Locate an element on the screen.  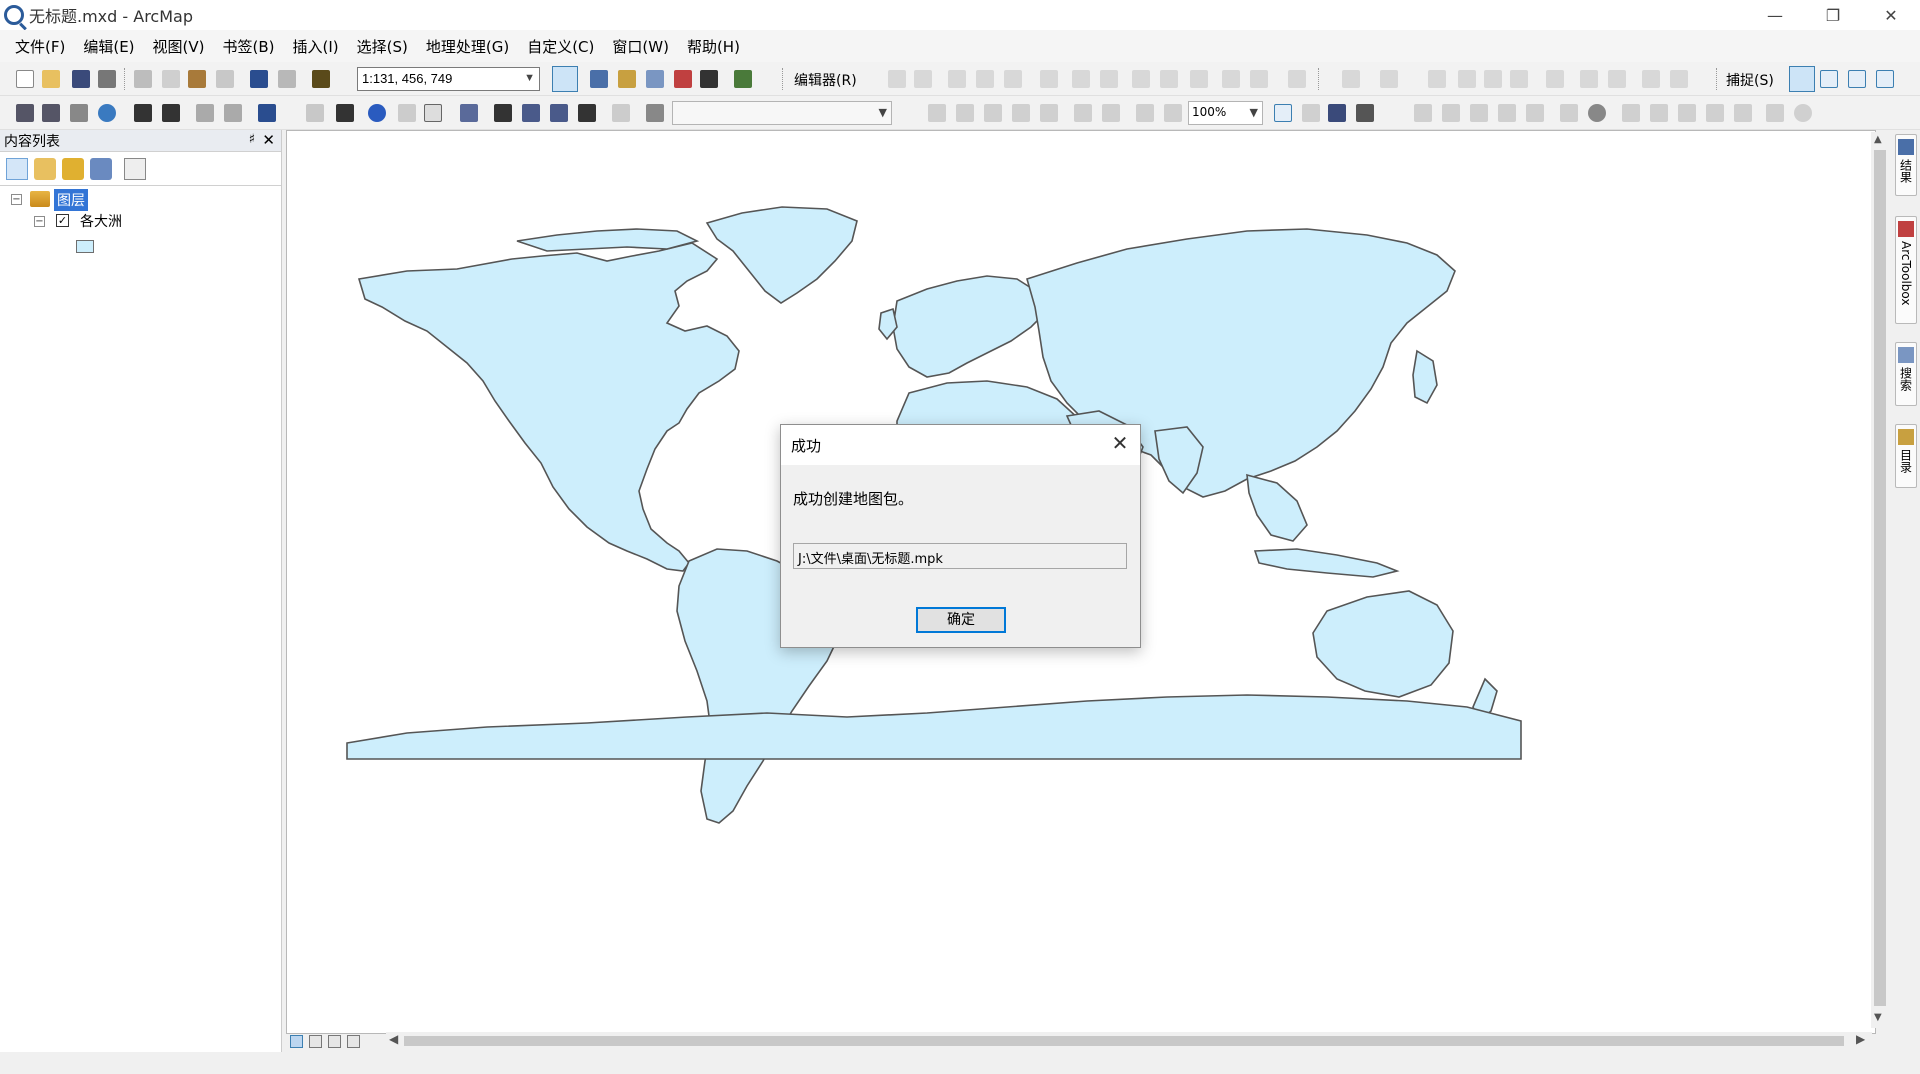
vertex-tool-icon is located at coordinates (1479, 113).